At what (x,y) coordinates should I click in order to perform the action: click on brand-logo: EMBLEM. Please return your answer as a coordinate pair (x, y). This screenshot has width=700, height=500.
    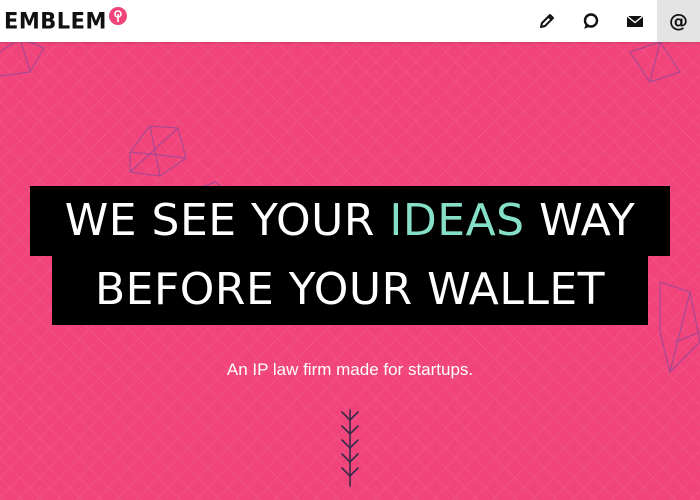
    Looking at the image, I should click on (65, 20).